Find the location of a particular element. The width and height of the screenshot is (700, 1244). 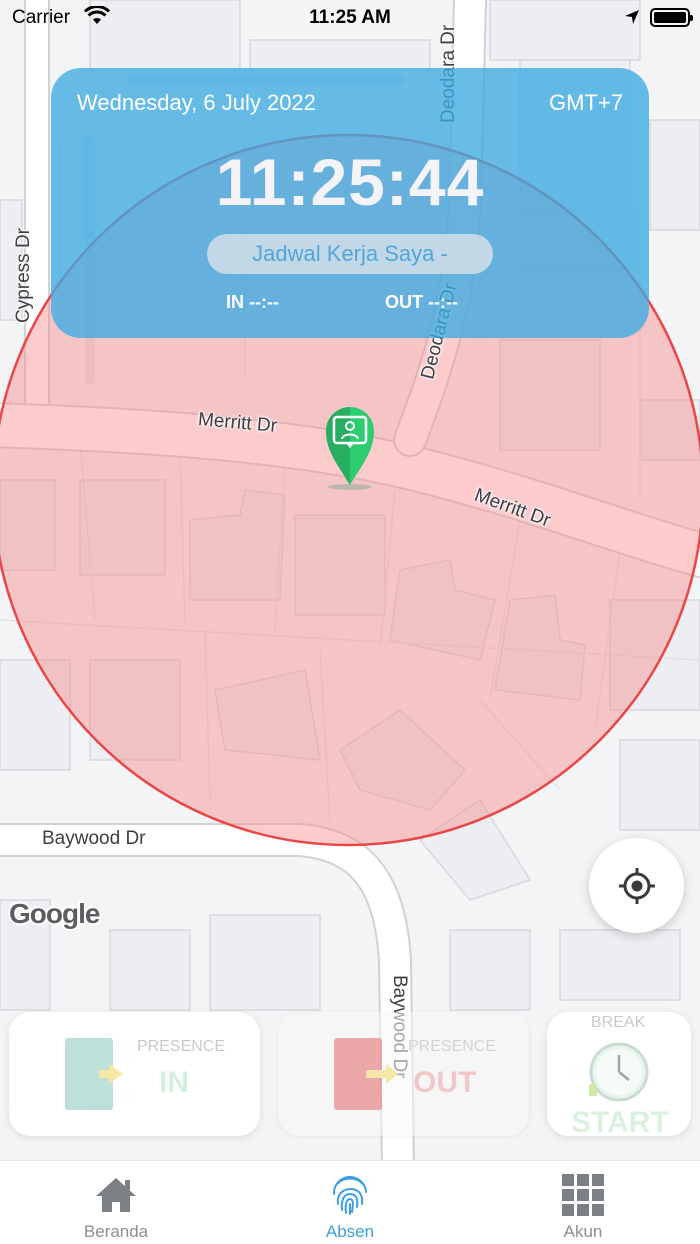

presence-in-button: PRESENCE IN is located at coordinates (134, 1074).